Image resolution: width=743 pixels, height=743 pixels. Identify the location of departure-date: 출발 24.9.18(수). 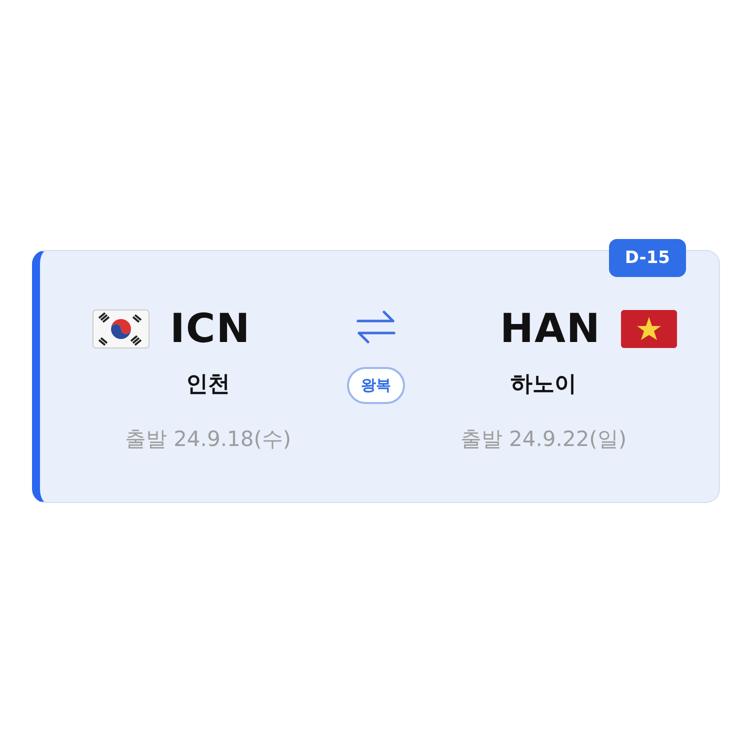
(208, 439).